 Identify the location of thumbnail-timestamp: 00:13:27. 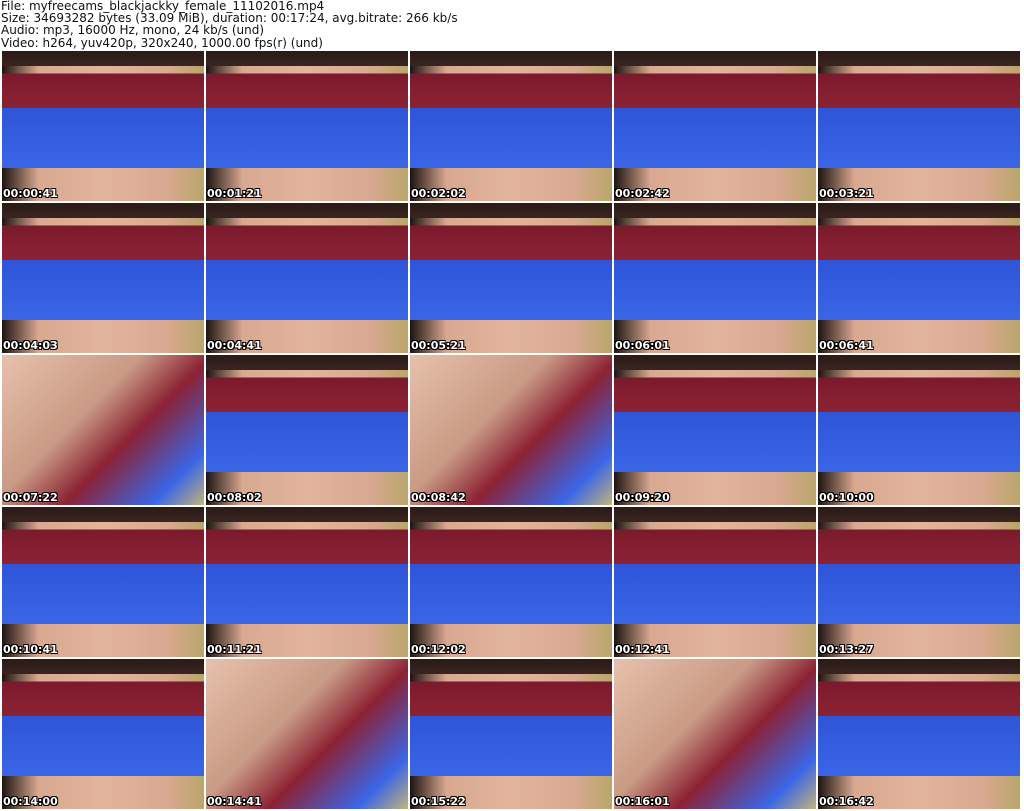
(846, 649).